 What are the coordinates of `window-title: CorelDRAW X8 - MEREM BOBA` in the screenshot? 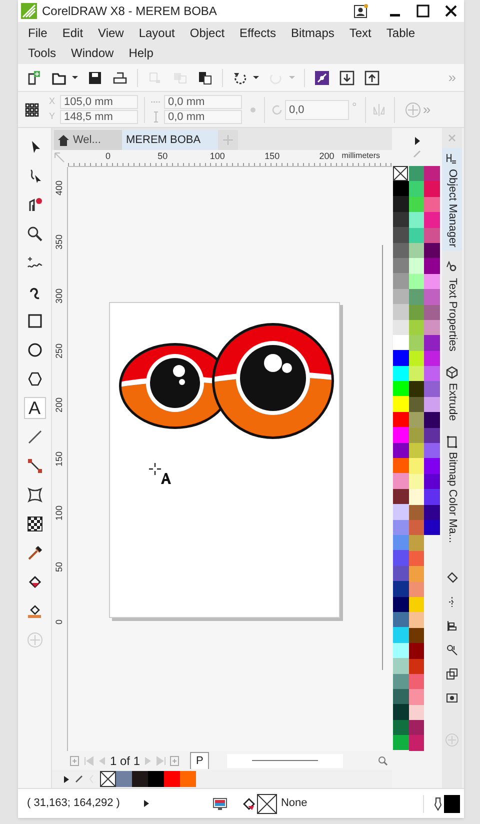 It's located at (130, 11).